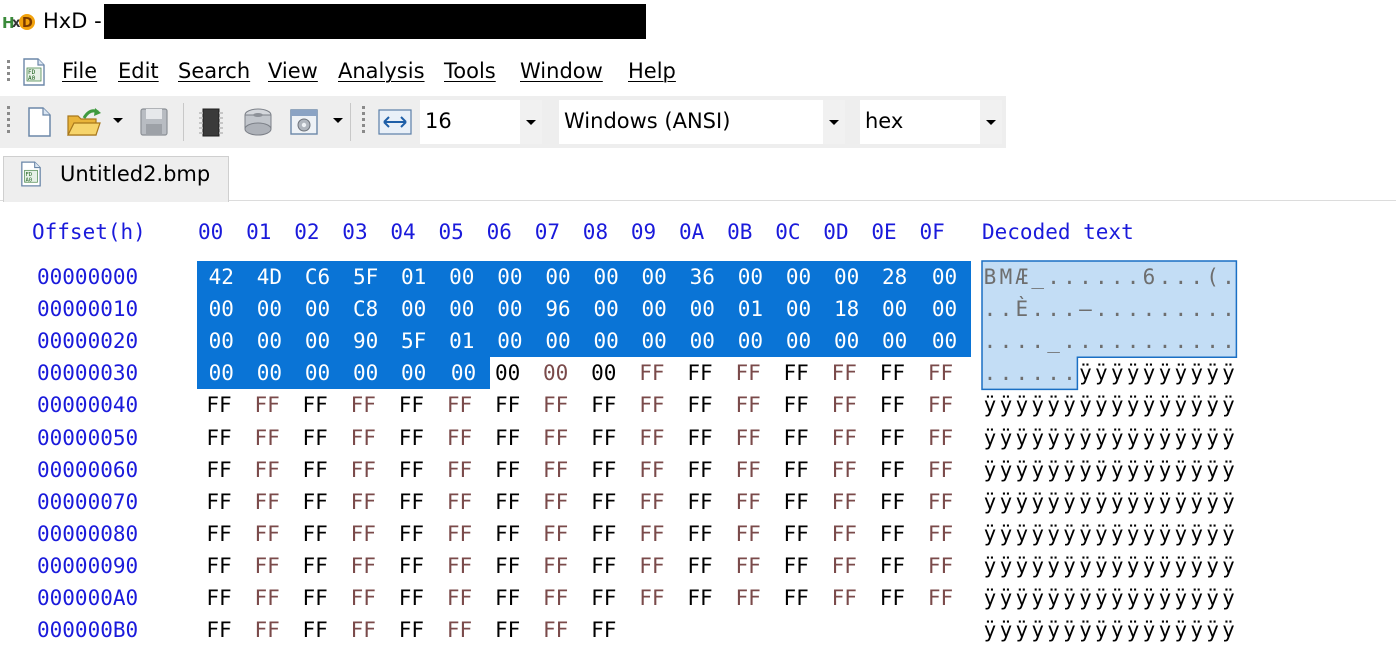 Image resolution: width=1396 pixels, height=652 pixels. I want to click on decoded-char: (, so click(1212, 277).